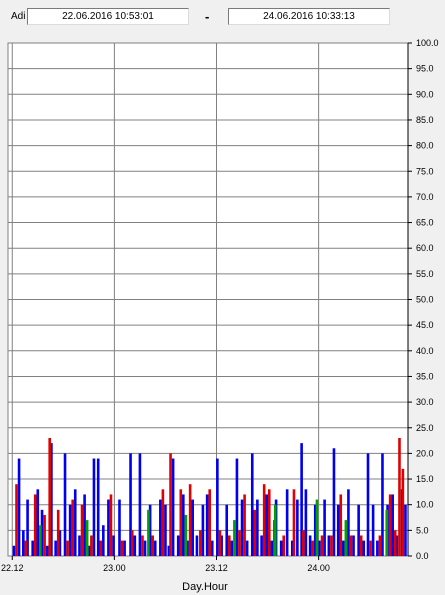 The height and width of the screenshot is (595, 445). I want to click on y-tick-label: 90.0, so click(425, 94).